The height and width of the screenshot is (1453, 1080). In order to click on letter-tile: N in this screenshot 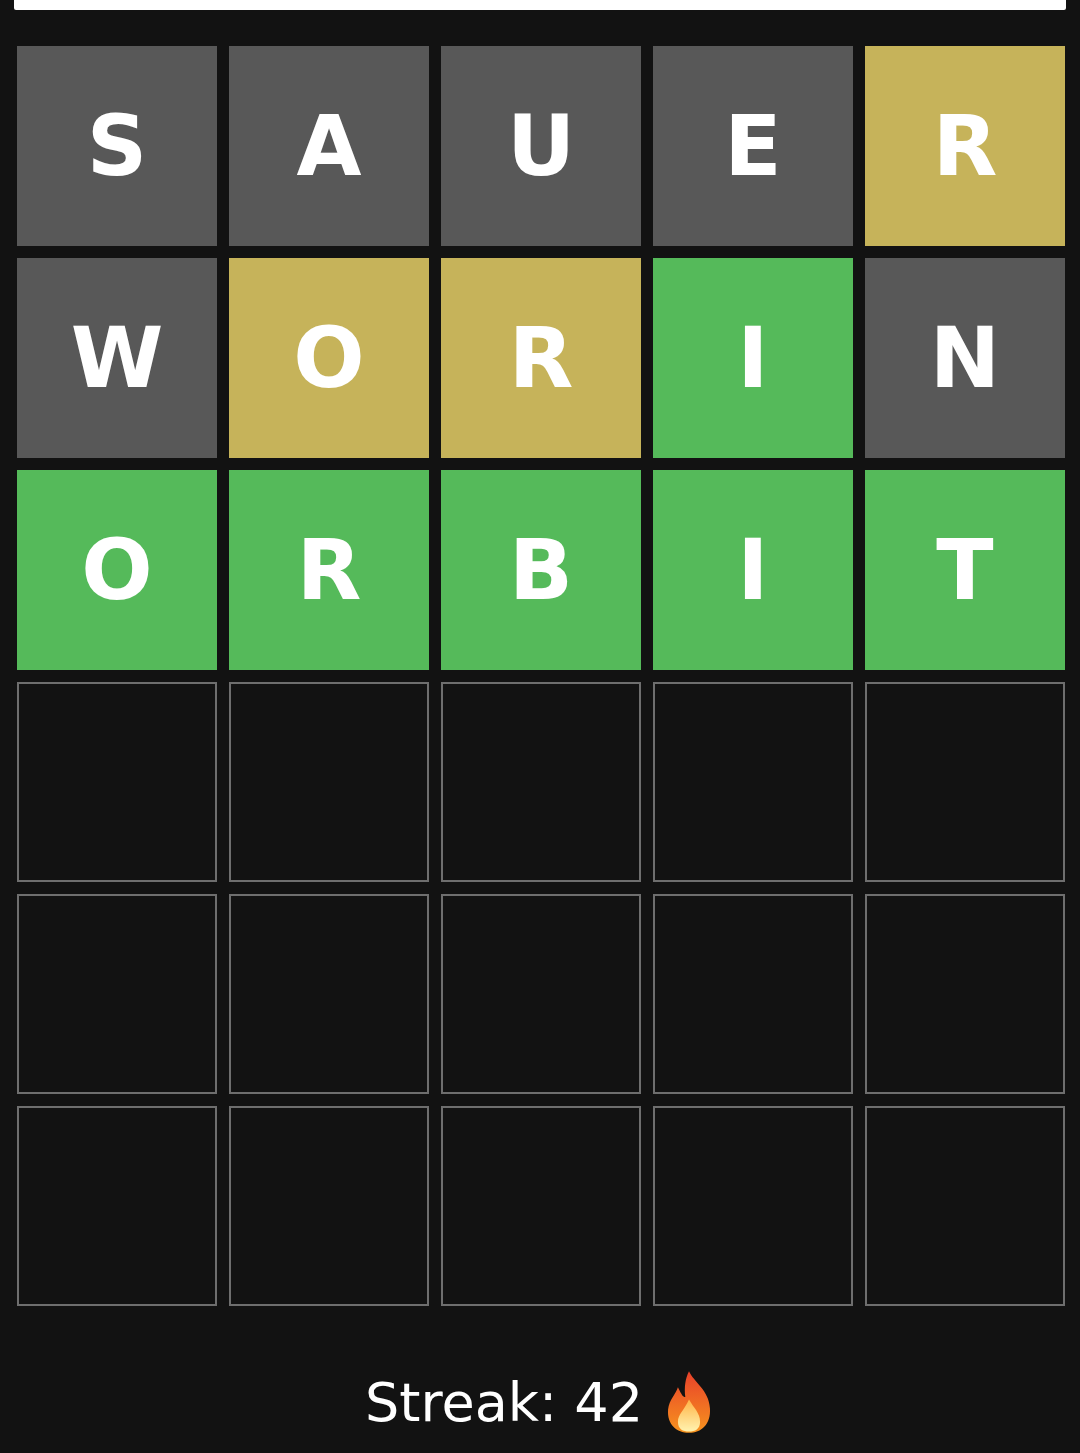, I will do `click(965, 358)`.